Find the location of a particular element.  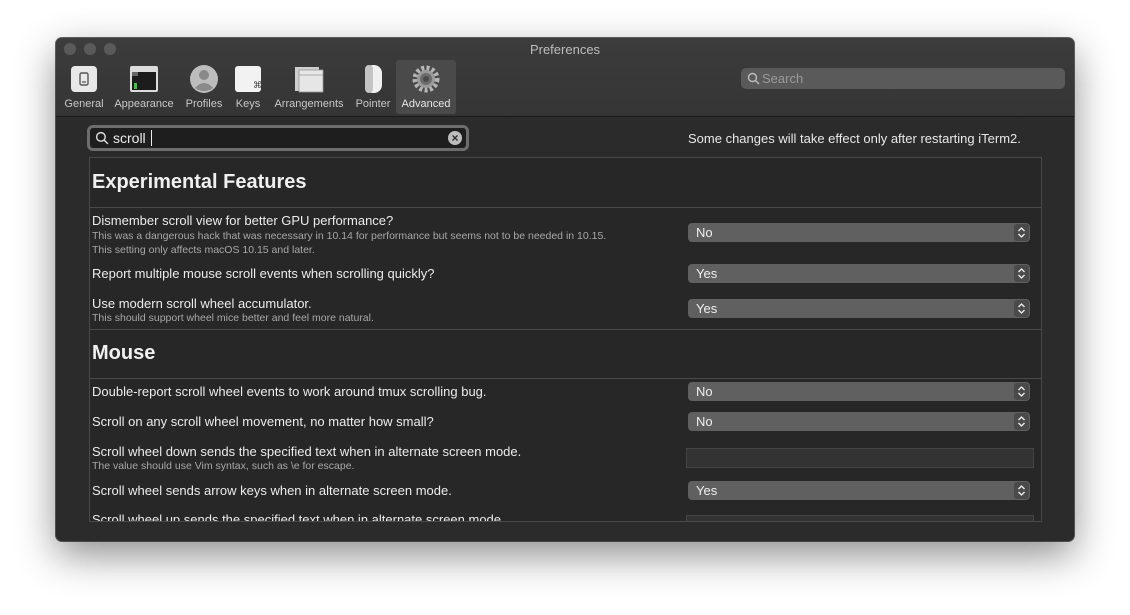

tab-general: General is located at coordinates (84, 87).